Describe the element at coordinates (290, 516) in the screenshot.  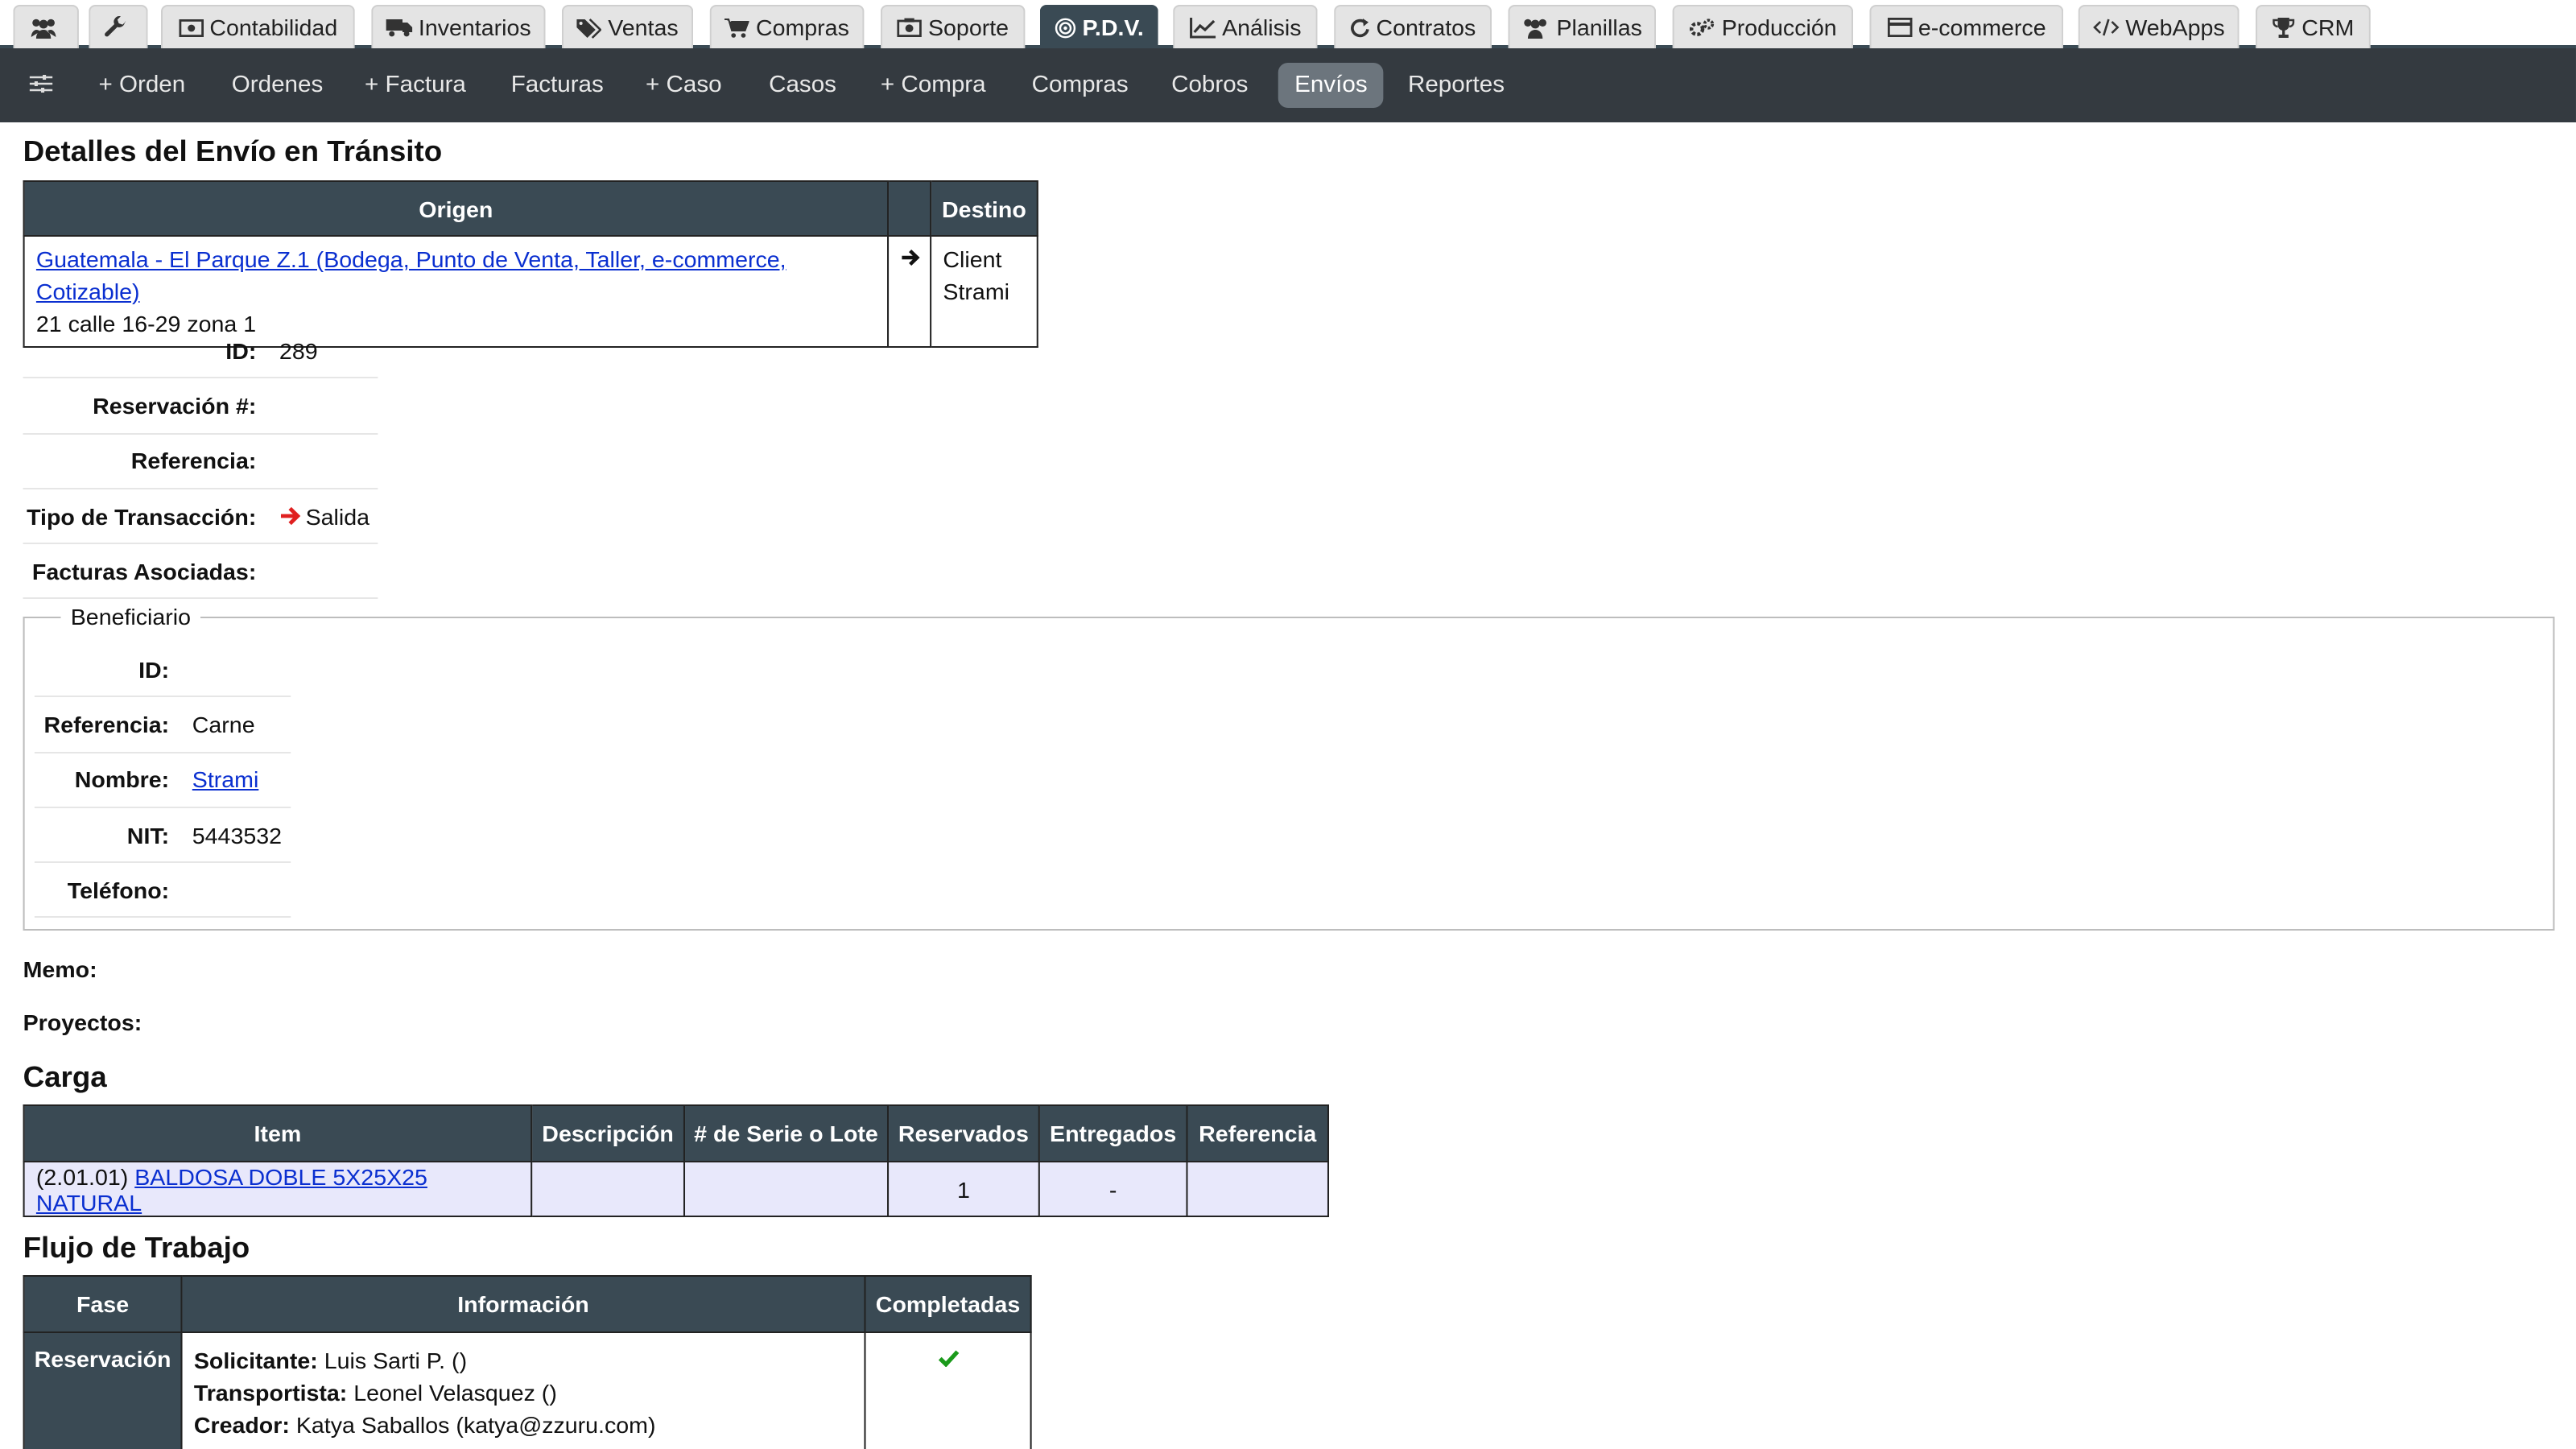
I see `red-arrow-right-icon` at that location.